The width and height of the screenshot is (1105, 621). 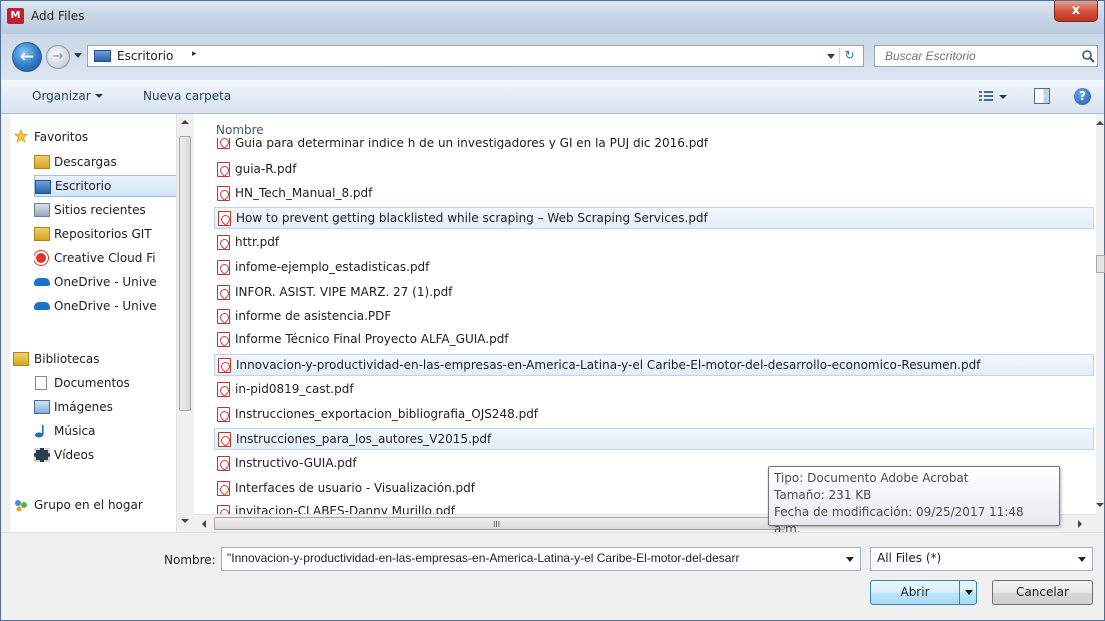 I want to click on tooltip-size: Tamaño: 231 KB, so click(x=823, y=495).